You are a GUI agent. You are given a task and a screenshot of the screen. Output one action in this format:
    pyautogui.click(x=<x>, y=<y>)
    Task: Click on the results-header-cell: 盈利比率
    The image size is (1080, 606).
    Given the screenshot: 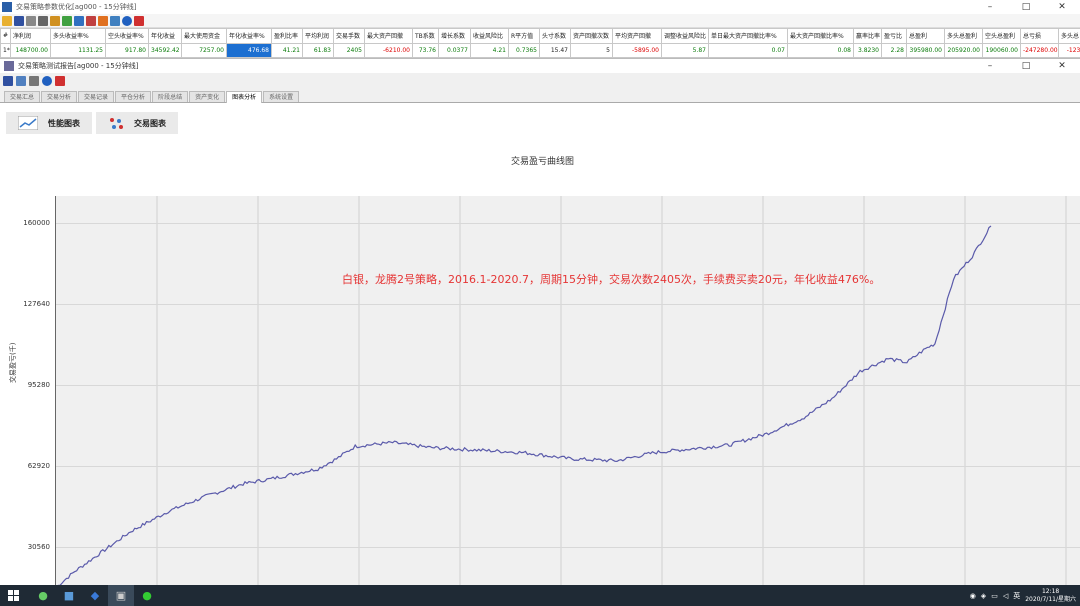 What is the action you would take?
    pyautogui.click(x=287, y=36)
    